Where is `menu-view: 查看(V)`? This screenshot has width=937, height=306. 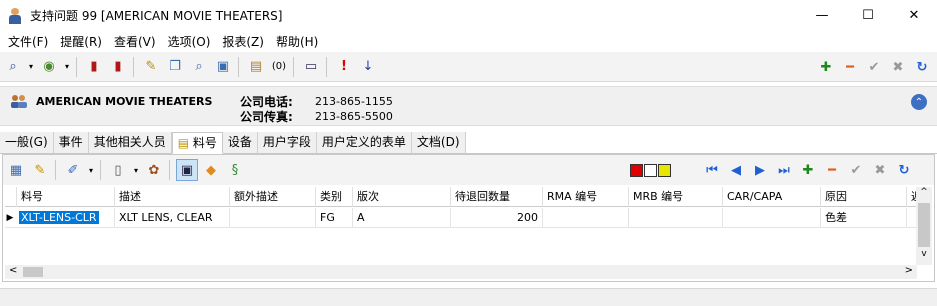
menu-view: 查看(V) is located at coordinates (135, 41).